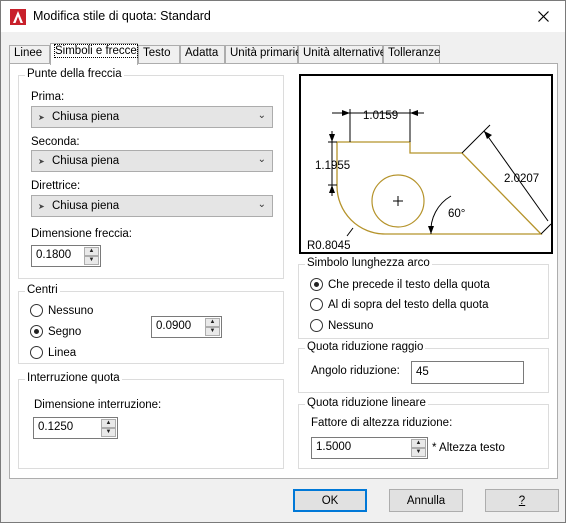  Describe the element at coordinates (55, 142) in the screenshot. I see `second-arrow-label: Seconda:` at that location.